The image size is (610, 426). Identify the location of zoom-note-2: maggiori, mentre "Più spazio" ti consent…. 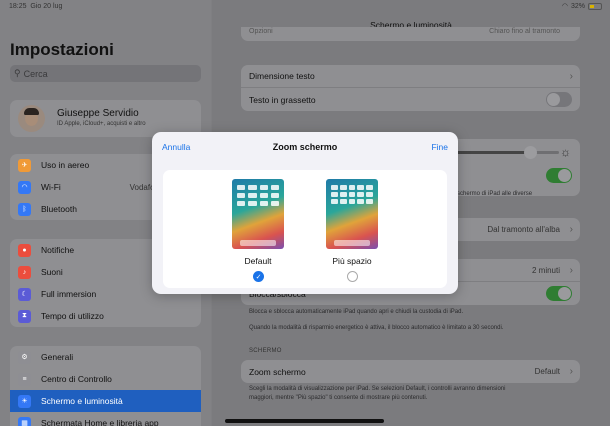
(338, 398).